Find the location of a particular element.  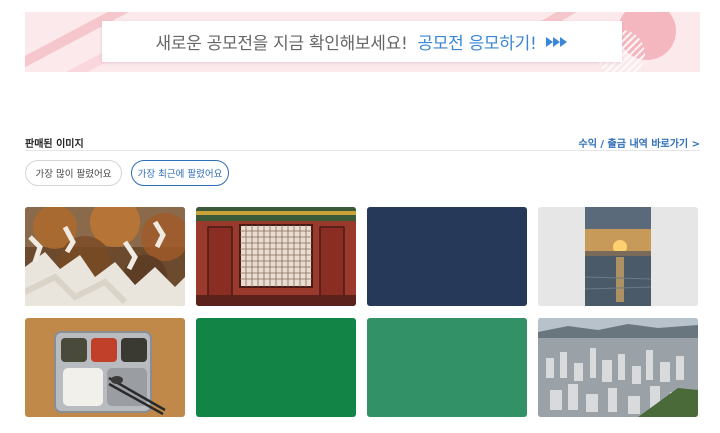

banner-card: 새로운 공모전을 지금 확인해보세요! 공모전 응모하기! is located at coordinates (362, 41).